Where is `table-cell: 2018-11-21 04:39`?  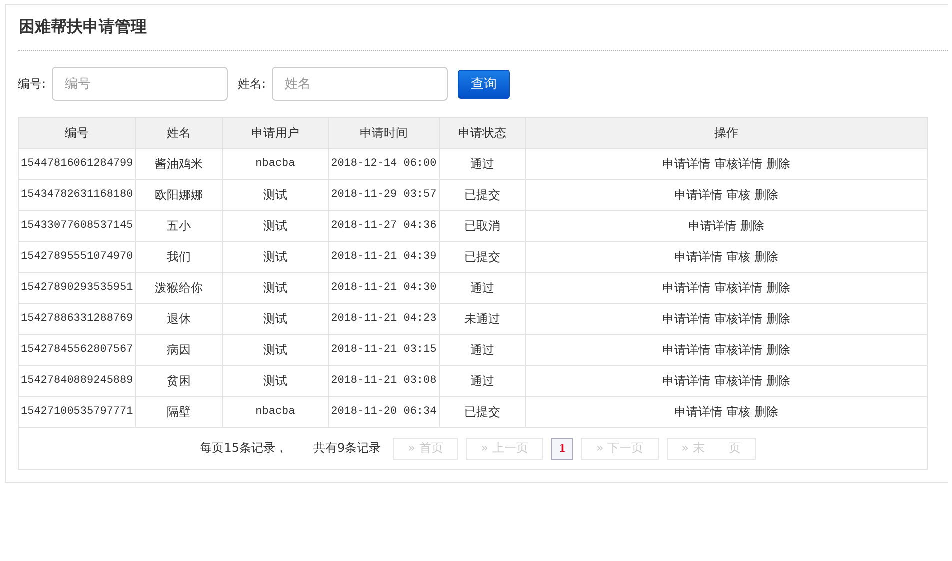
table-cell: 2018-11-21 04:39 is located at coordinates (384, 257).